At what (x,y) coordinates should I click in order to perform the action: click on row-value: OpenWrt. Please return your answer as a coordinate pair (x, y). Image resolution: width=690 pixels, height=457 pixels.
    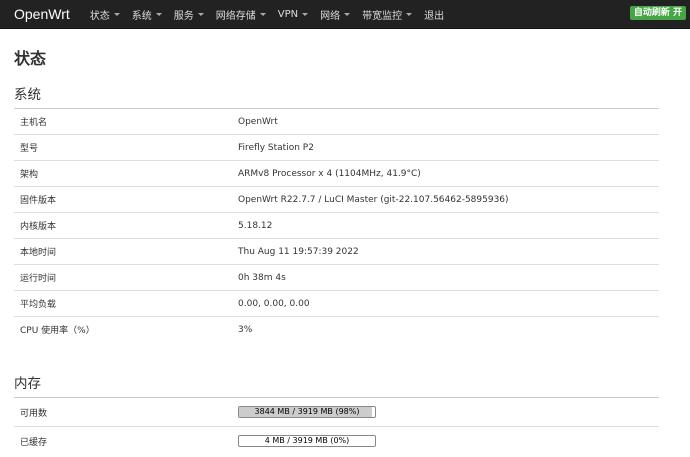
    Looking at the image, I should click on (445, 121).